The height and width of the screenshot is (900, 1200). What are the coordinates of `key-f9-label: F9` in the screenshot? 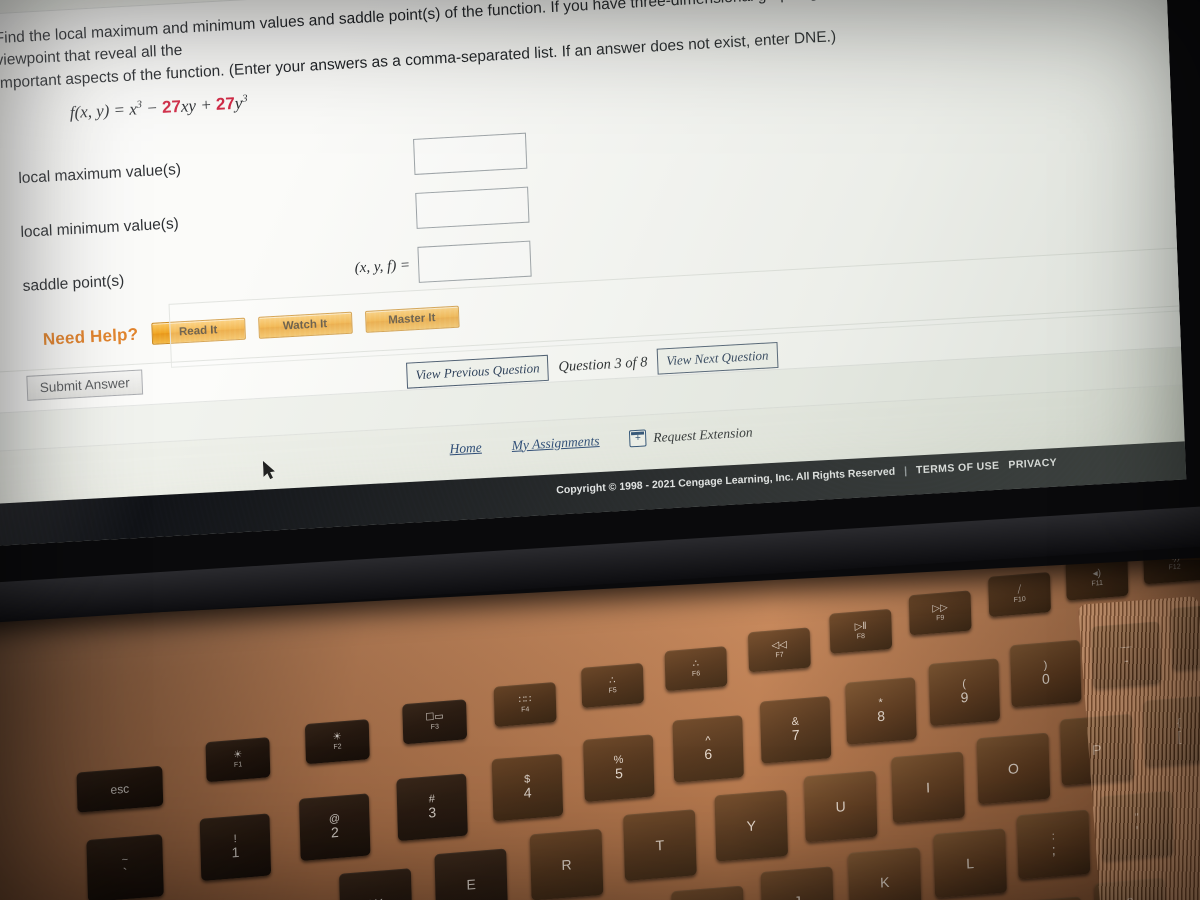 It's located at (940, 618).